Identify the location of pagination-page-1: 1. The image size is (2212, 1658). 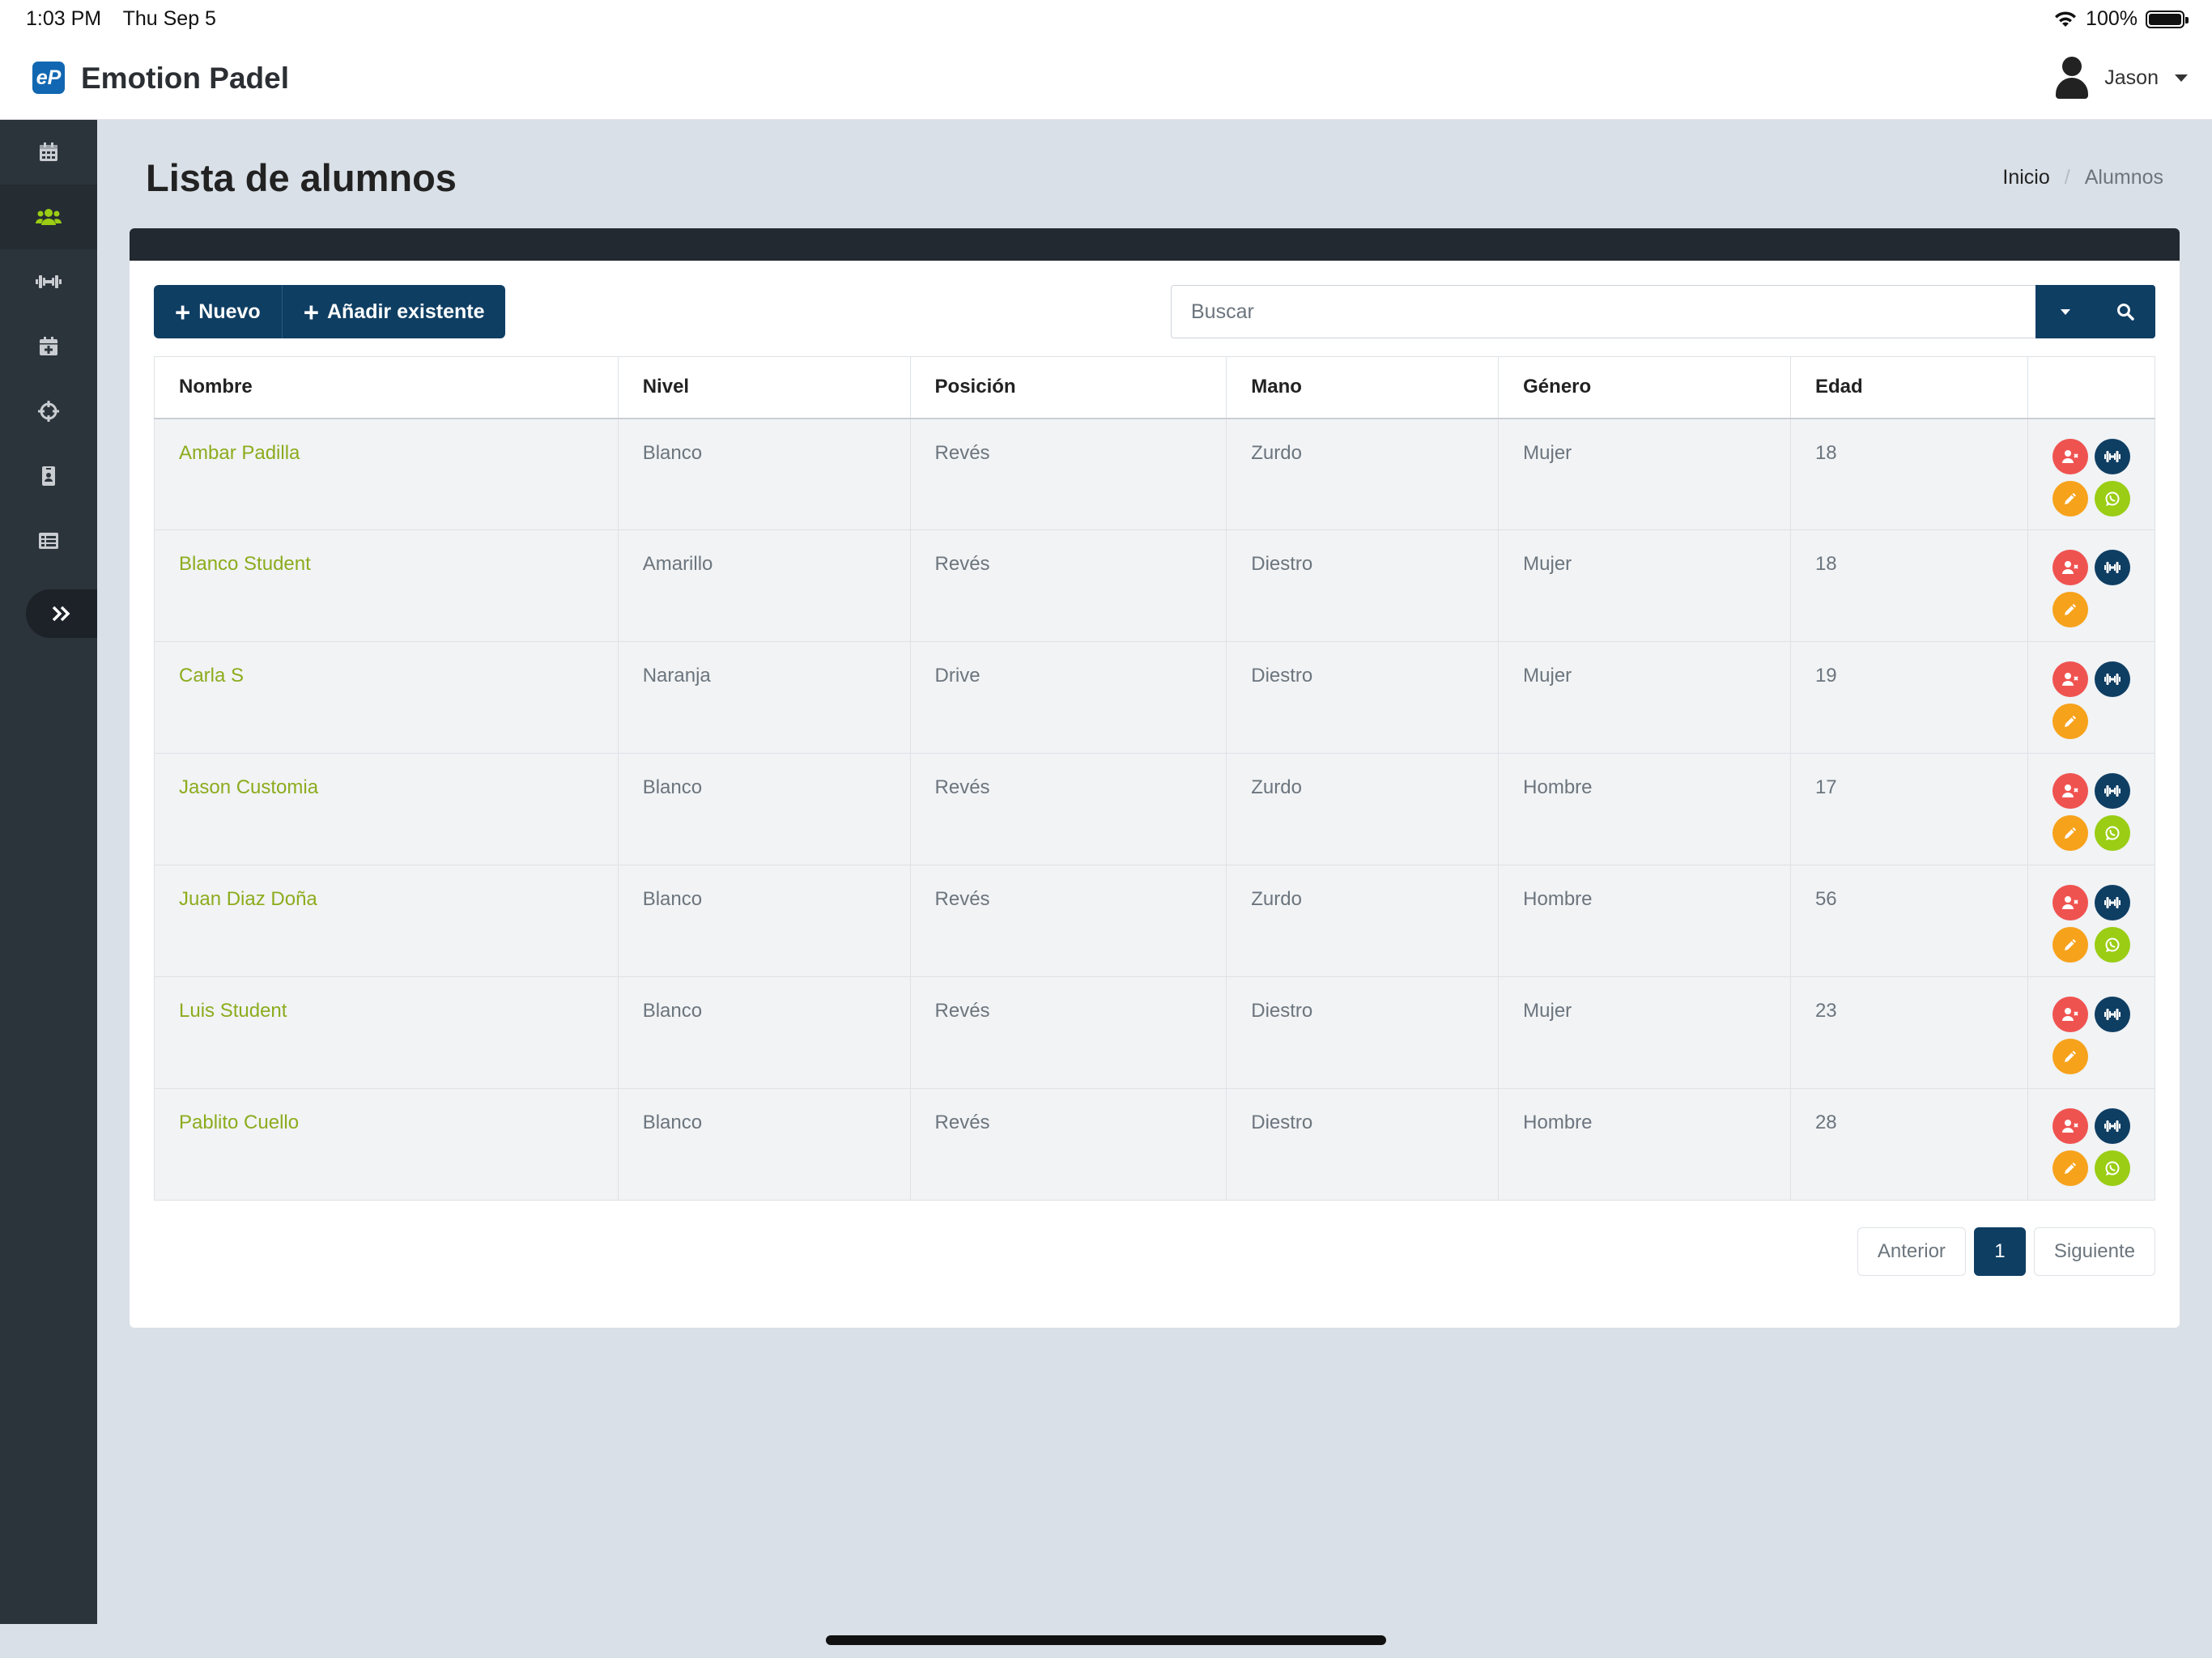
(1999, 1251).